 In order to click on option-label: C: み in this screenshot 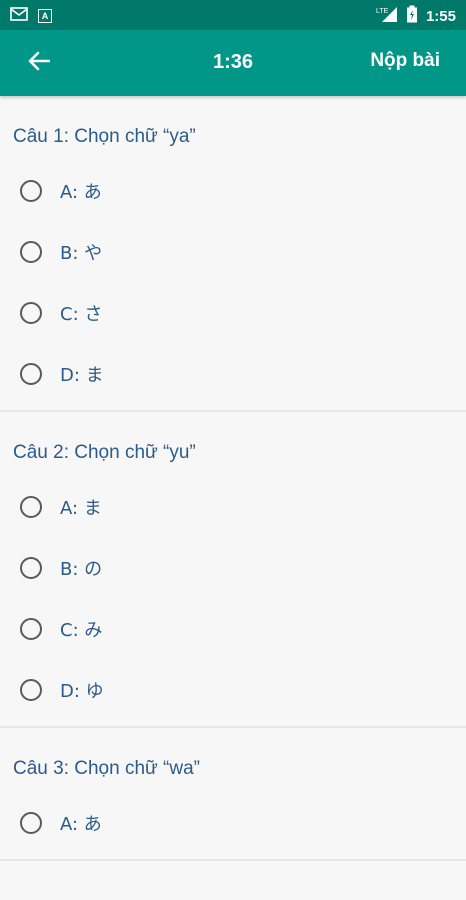, I will do `click(81, 630)`.